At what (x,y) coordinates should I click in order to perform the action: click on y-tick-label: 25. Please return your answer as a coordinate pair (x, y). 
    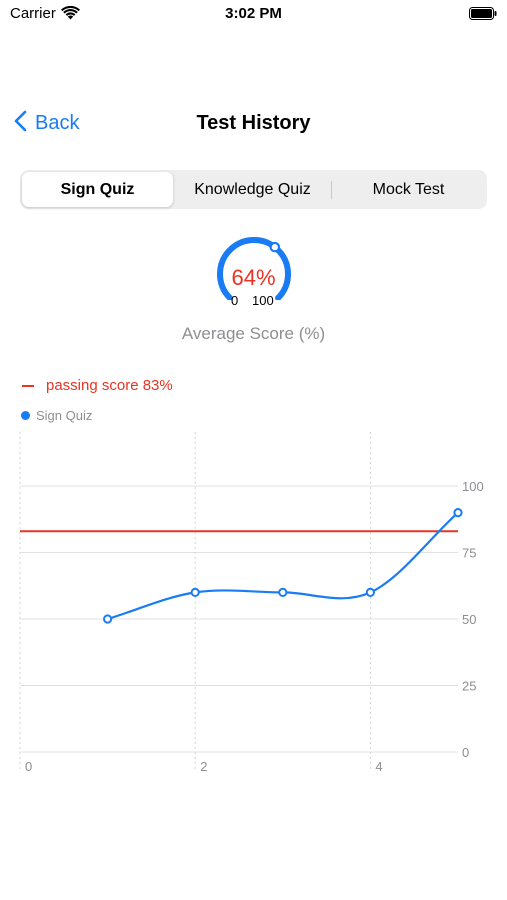
    Looking at the image, I should click on (469, 686).